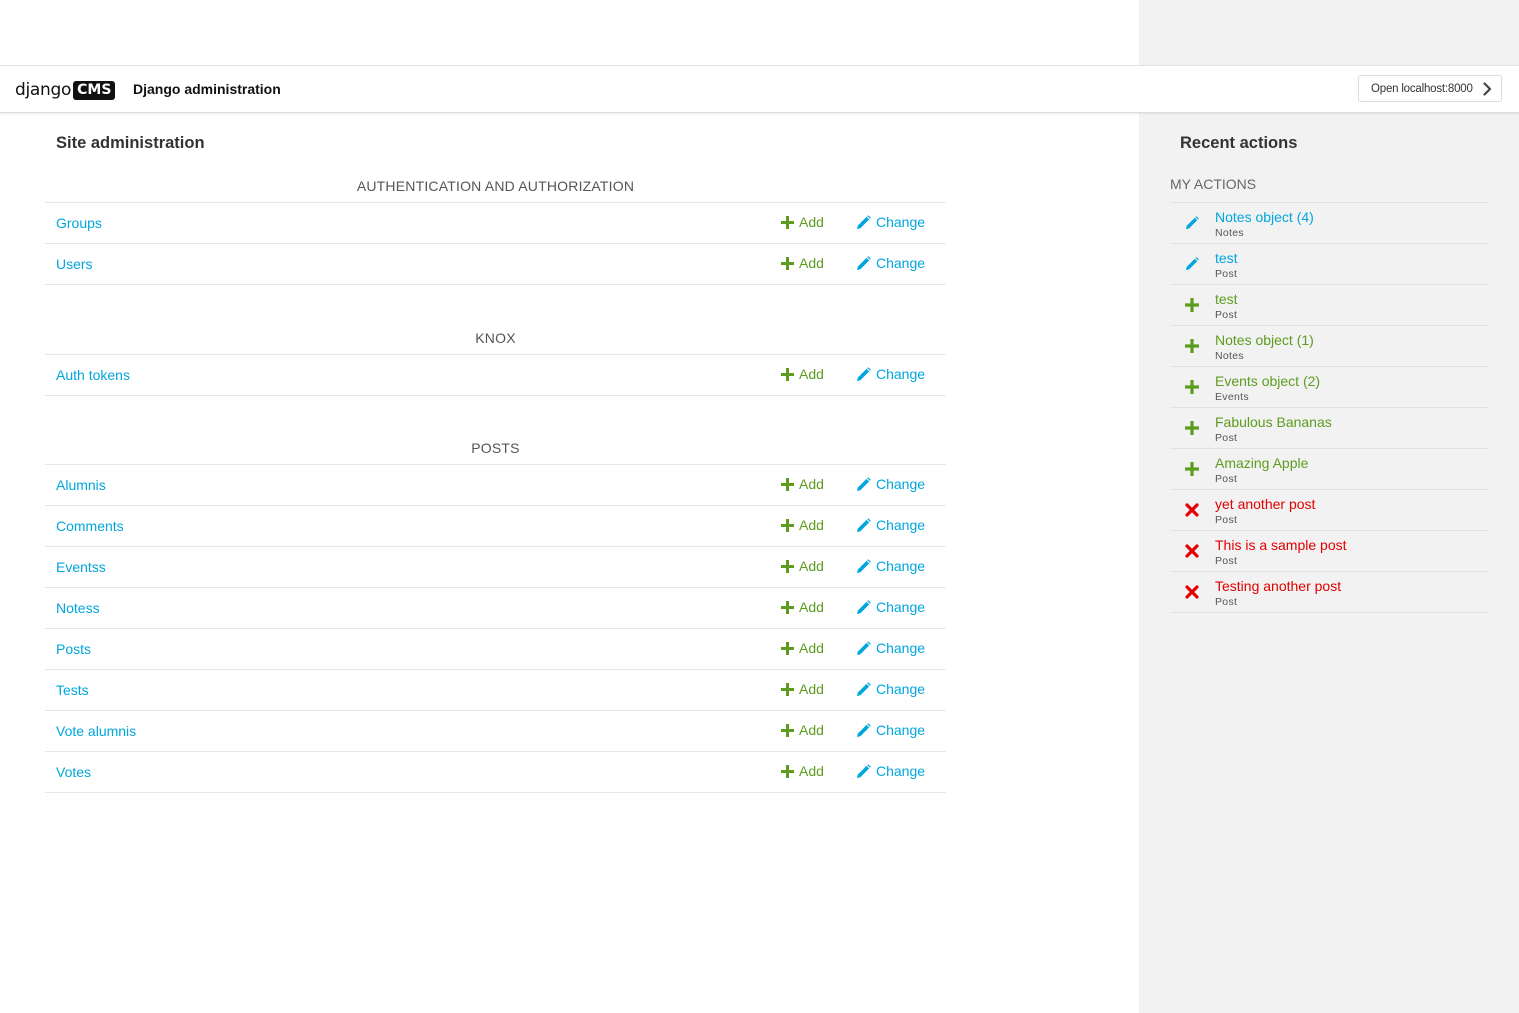 The width and height of the screenshot is (1519, 1013). What do you see at coordinates (1329, 510) in the screenshot?
I see `list-item: yet another post Post` at bounding box center [1329, 510].